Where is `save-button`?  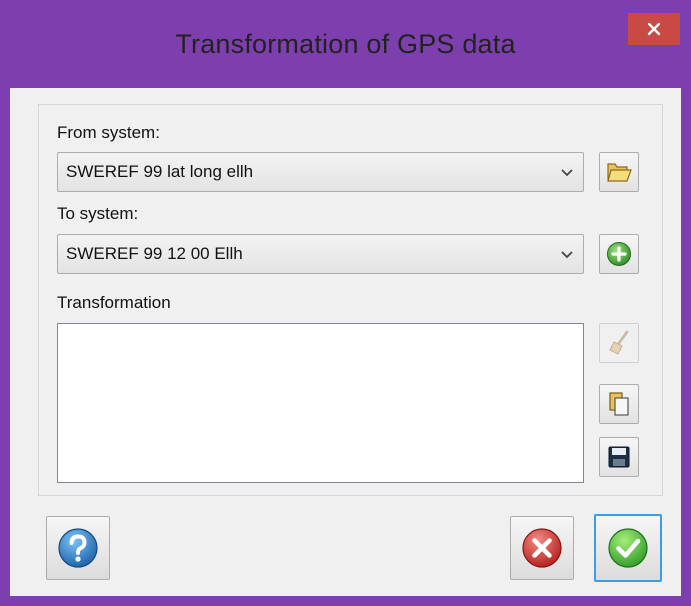 save-button is located at coordinates (619, 457).